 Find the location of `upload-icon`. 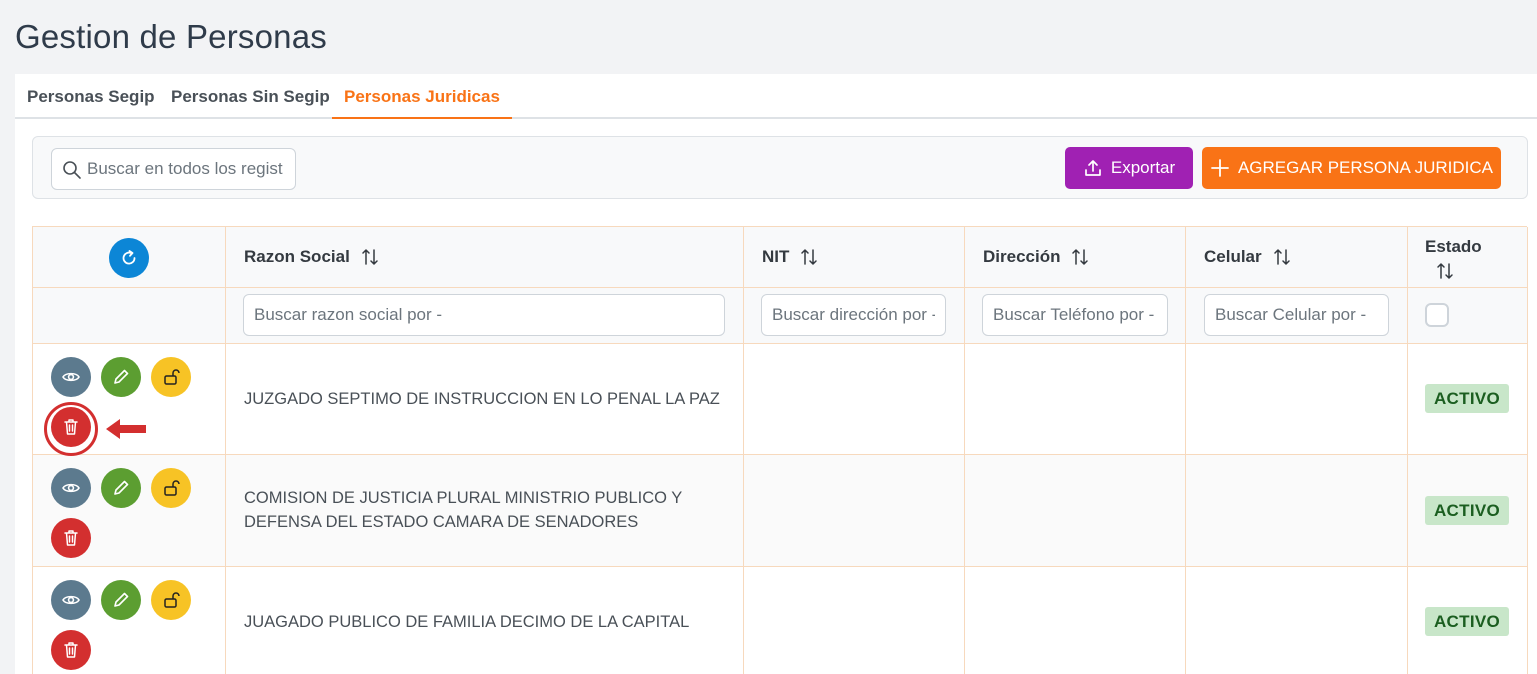

upload-icon is located at coordinates (1093, 168).